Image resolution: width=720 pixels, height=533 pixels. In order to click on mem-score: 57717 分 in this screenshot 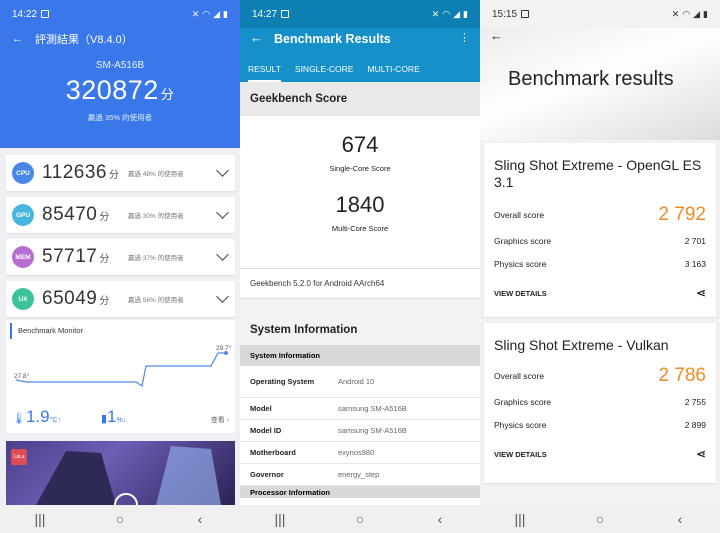, I will do `click(85, 257)`.